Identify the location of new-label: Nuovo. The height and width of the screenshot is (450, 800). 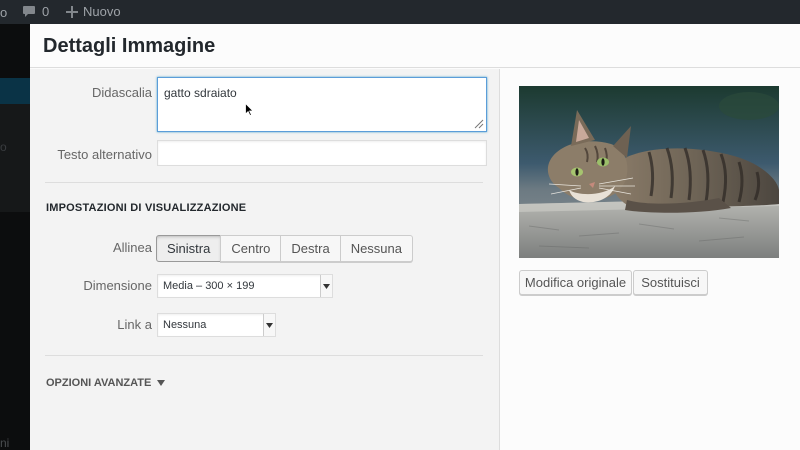
(102, 11).